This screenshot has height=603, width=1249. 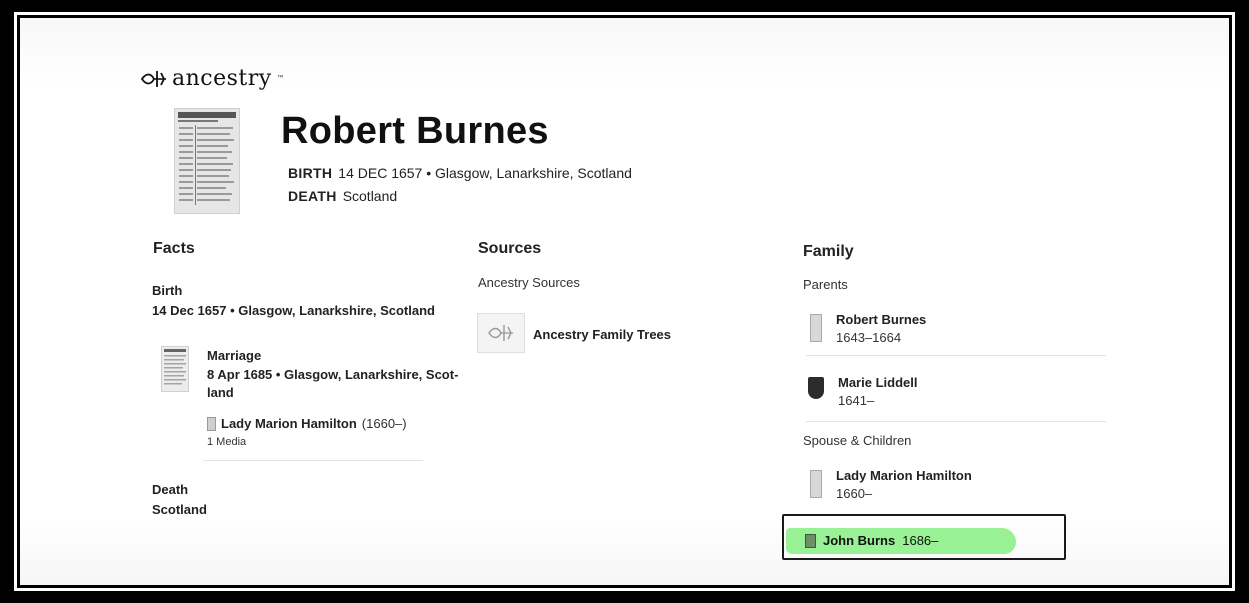 What do you see at coordinates (222, 78) in the screenshot?
I see `logo-wordmark: ancestry` at bounding box center [222, 78].